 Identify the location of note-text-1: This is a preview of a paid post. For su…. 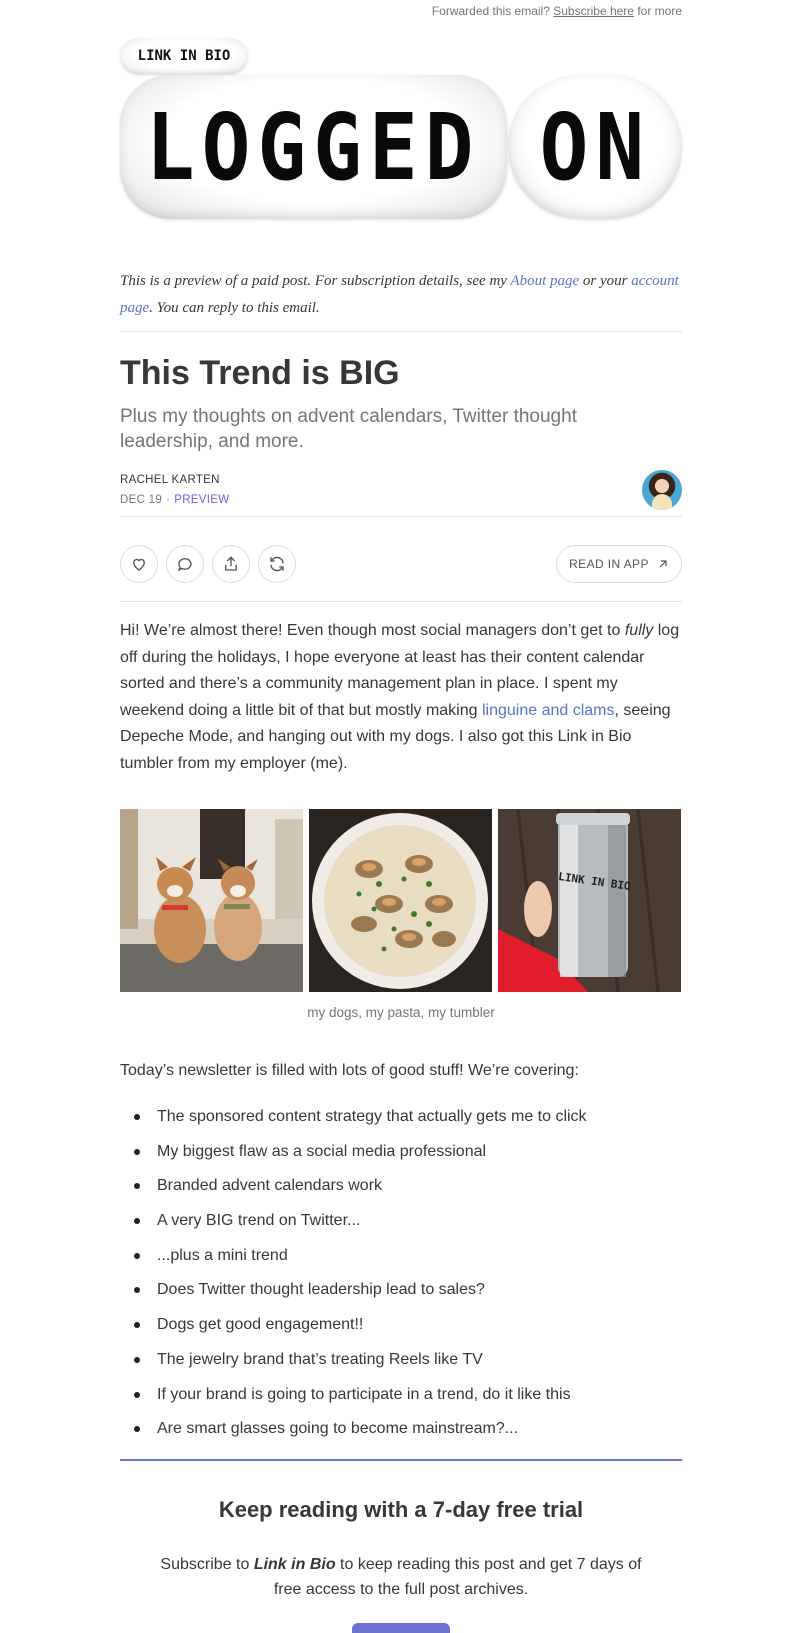
(313, 281).